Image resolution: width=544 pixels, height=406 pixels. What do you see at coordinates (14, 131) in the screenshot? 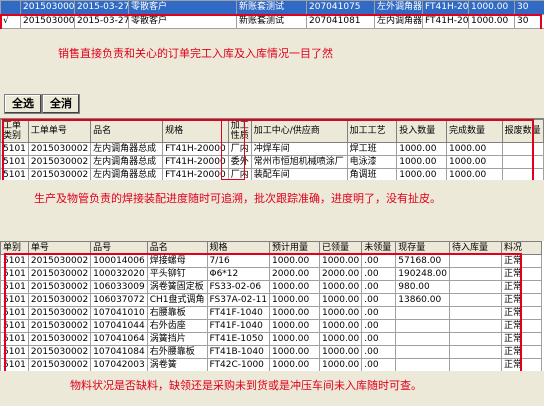
I see `col-header: 工单类别` at bounding box center [14, 131].